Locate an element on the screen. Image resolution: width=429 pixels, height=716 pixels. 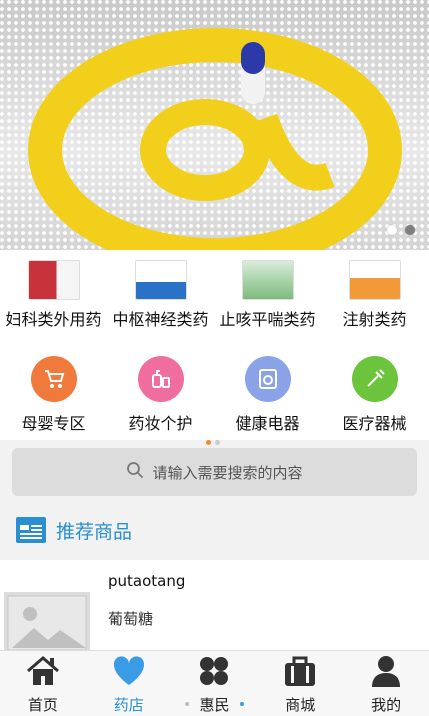
tab-pharmacy: 药店 is located at coordinates (129, 683).